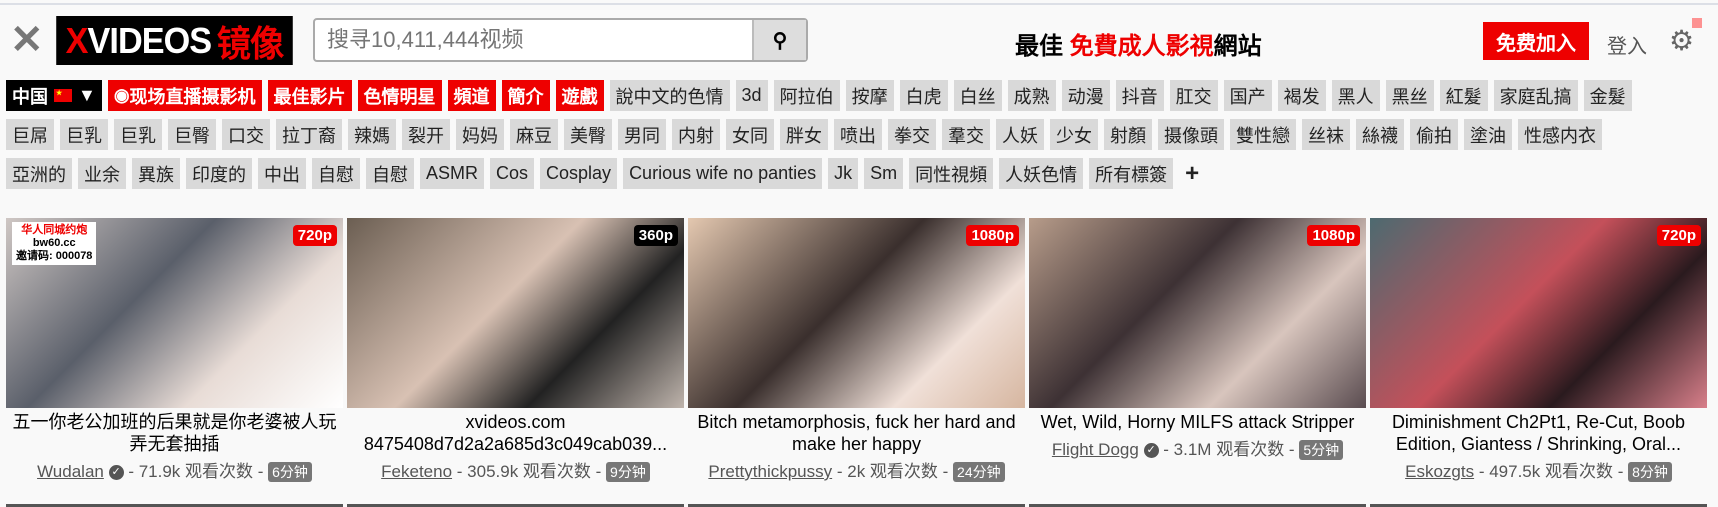 This screenshot has width=1718, height=507. What do you see at coordinates (859, 4) in the screenshot?
I see `top-border` at bounding box center [859, 4].